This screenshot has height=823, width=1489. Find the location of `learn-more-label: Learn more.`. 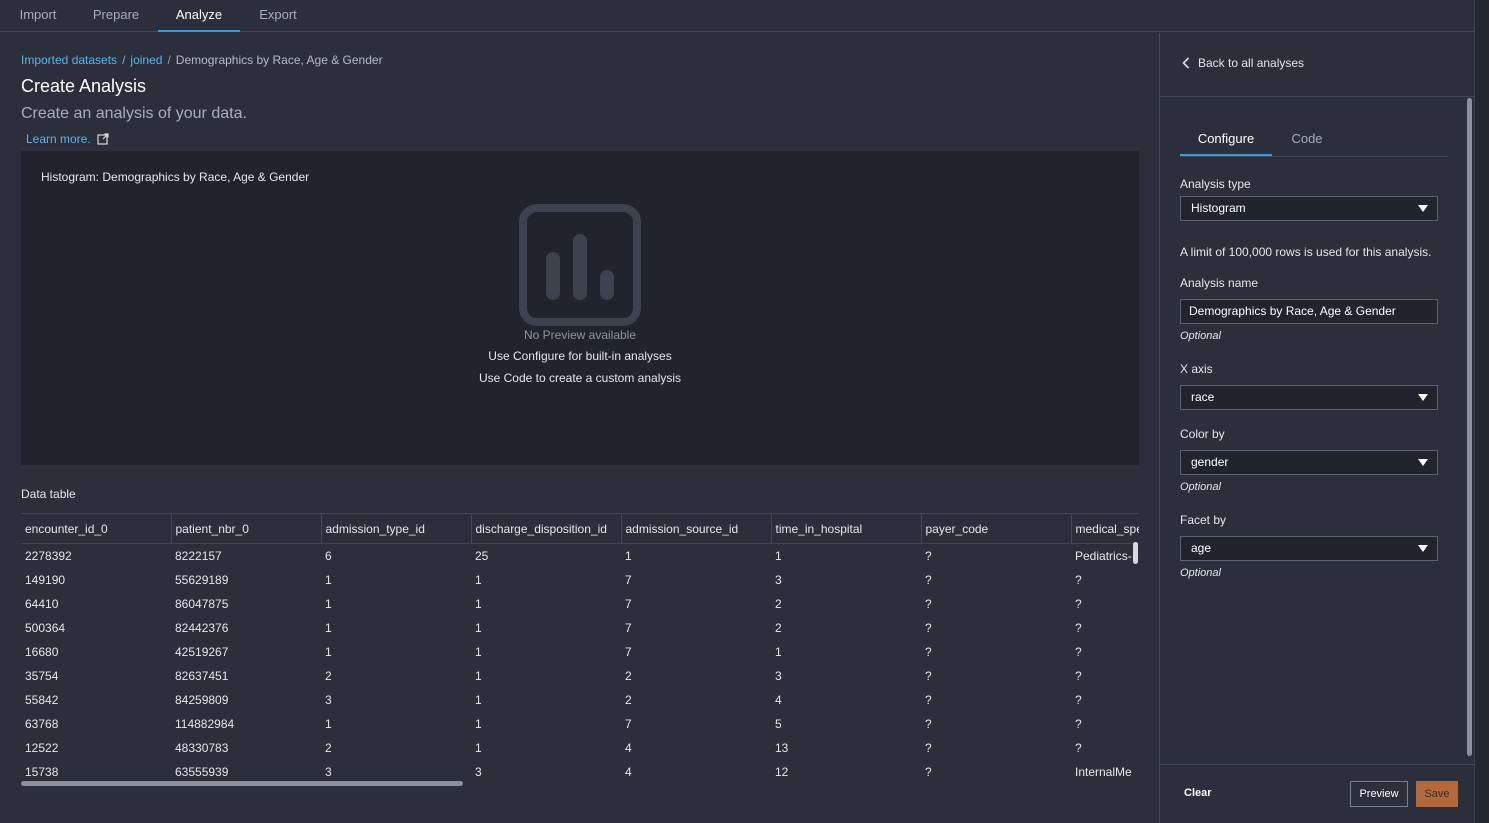

learn-more-label: Learn more. is located at coordinates (58, 139).